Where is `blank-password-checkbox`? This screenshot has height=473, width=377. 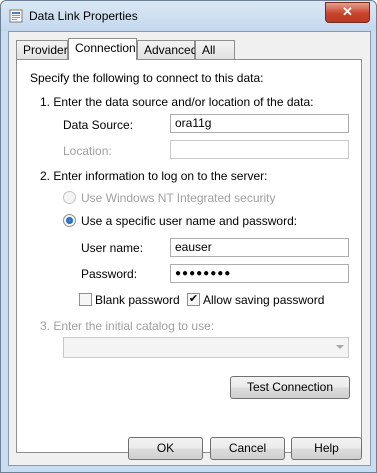
blank-password-checkbox is located at coordinates (85, 299).